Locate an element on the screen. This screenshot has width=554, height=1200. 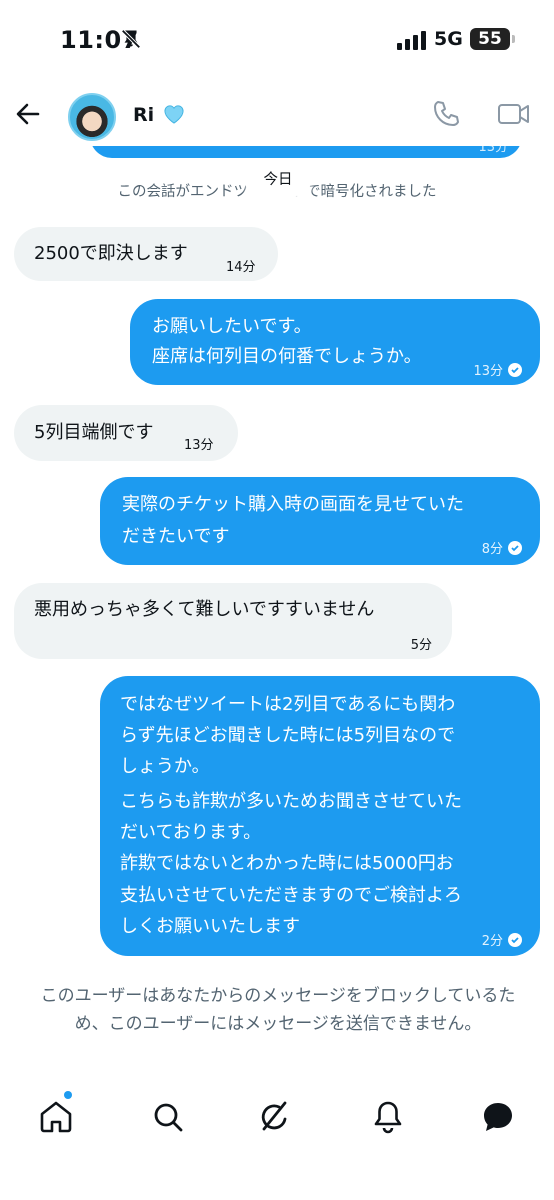
message-line: お願いしたいです。 is located at coordinates (232, 326).